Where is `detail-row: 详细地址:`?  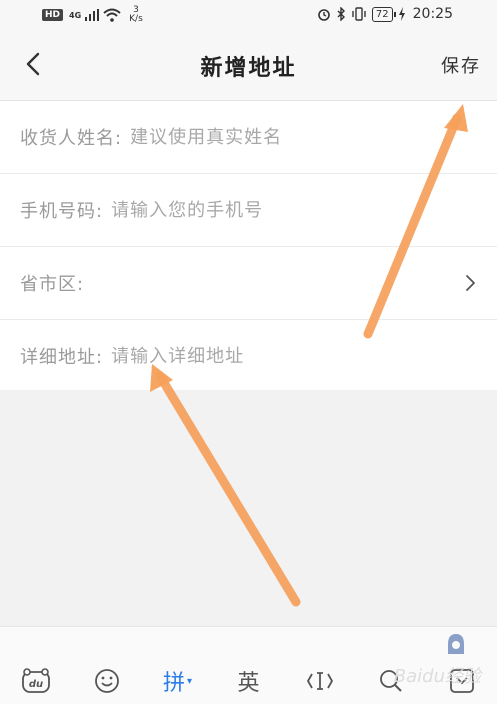
detail-row: 详细地址: is located at coordinates (248, 356).